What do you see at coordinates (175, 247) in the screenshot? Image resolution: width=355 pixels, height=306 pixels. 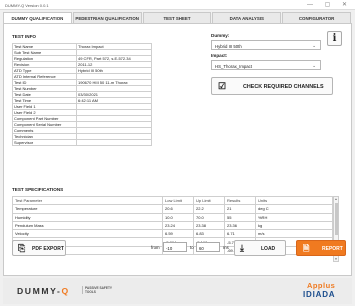 I see `range-from-input: -10` at bounding box center [175, 247].